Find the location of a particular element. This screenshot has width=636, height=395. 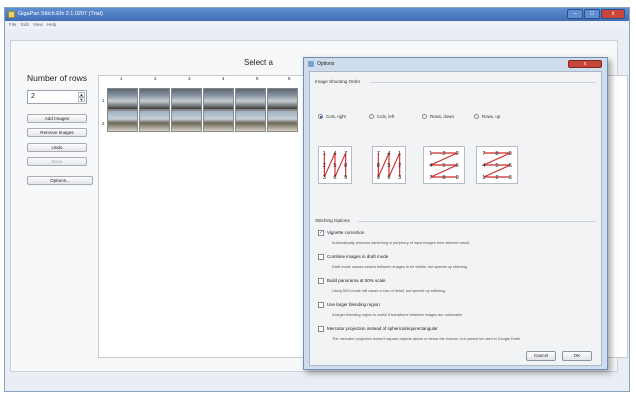

menu-edit: Edit is located at coordinates (25, 24).